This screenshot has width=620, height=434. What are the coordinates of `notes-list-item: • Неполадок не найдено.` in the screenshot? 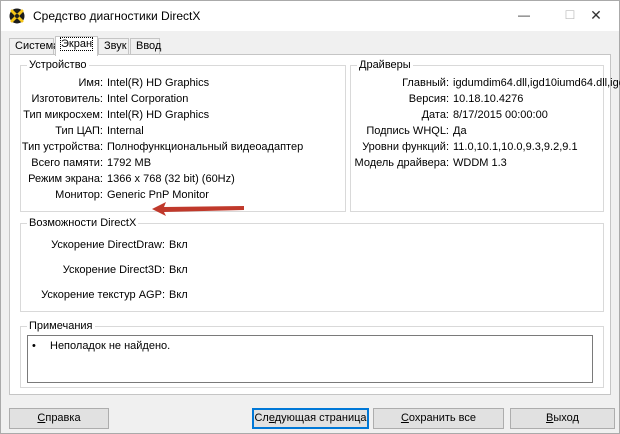 It's located at (101, 346).